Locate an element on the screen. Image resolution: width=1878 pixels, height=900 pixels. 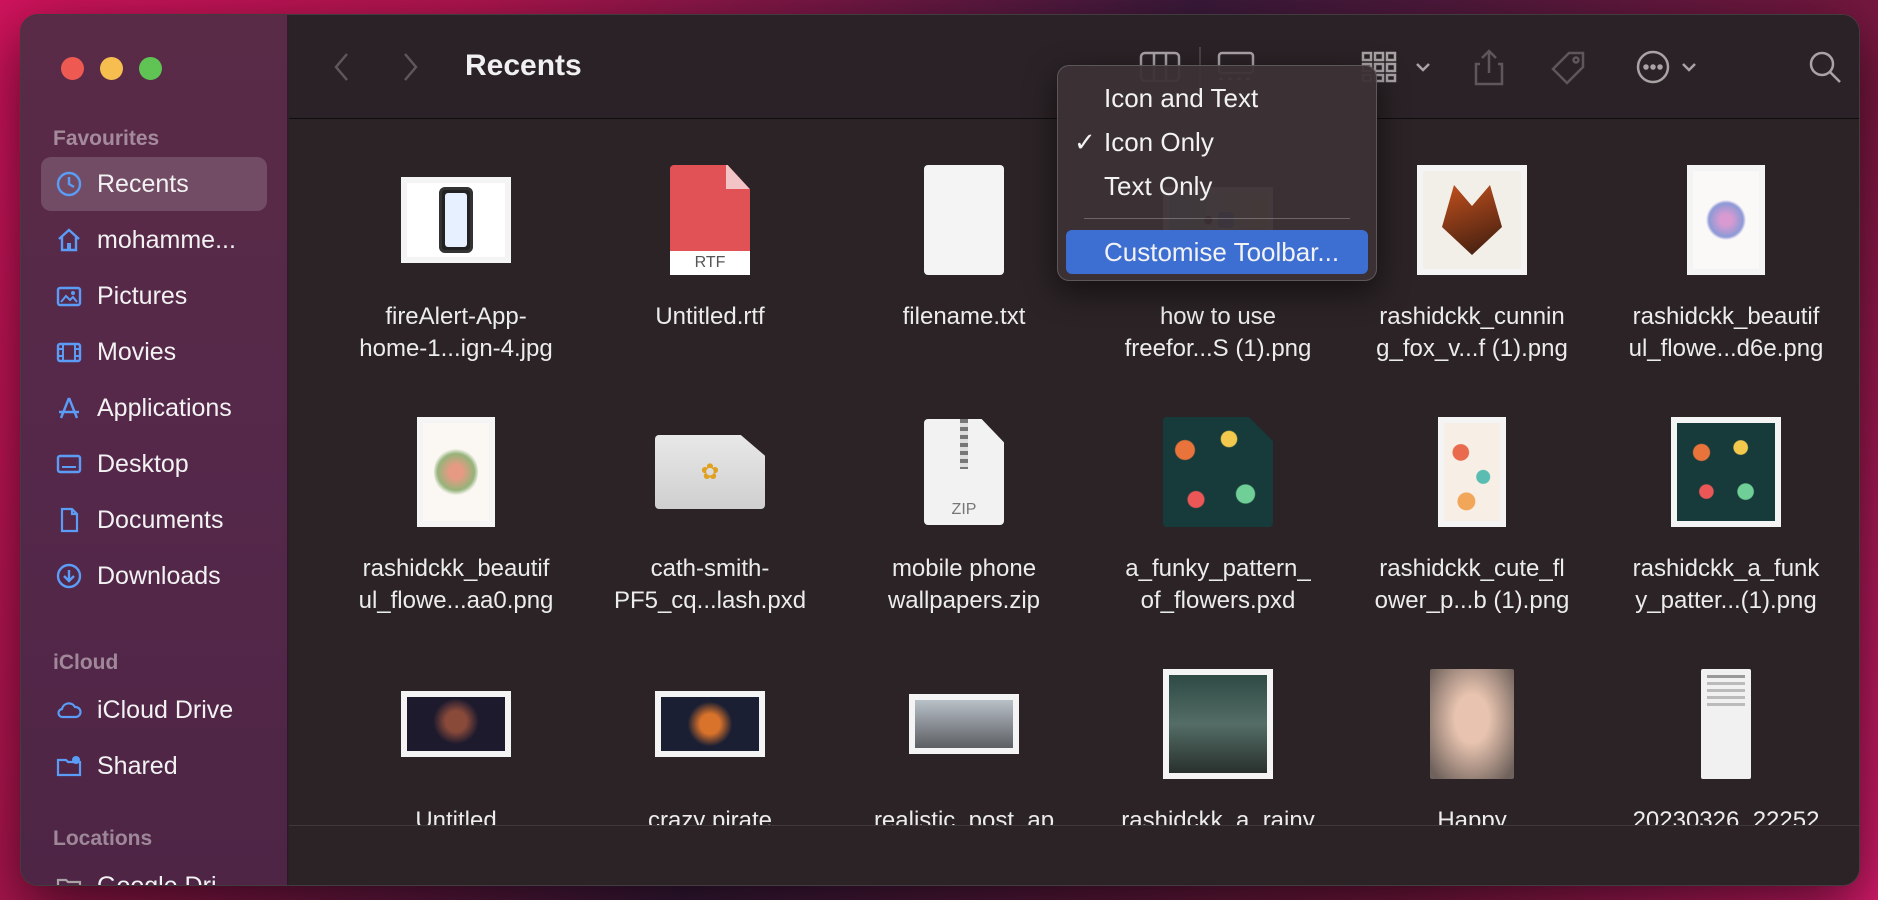
home-icon is located at coordinates (69, 240).